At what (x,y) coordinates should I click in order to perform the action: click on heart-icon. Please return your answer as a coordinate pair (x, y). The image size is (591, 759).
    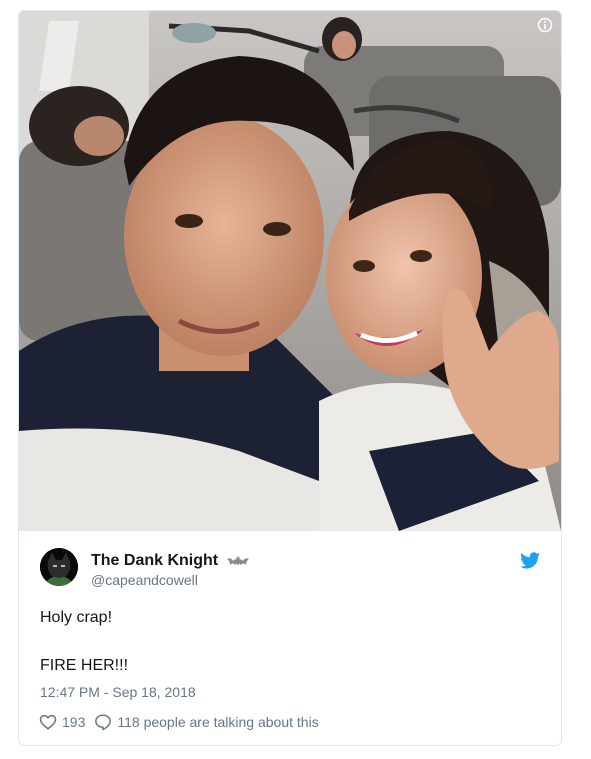
    Looking at the image, I should click on (48, 722).